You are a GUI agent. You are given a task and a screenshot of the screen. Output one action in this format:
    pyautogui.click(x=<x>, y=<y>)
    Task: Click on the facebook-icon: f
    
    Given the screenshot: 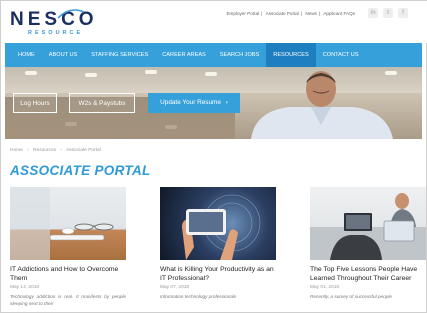 What is the action you would take?
    pyautogui.click(x=403, y=13)
    